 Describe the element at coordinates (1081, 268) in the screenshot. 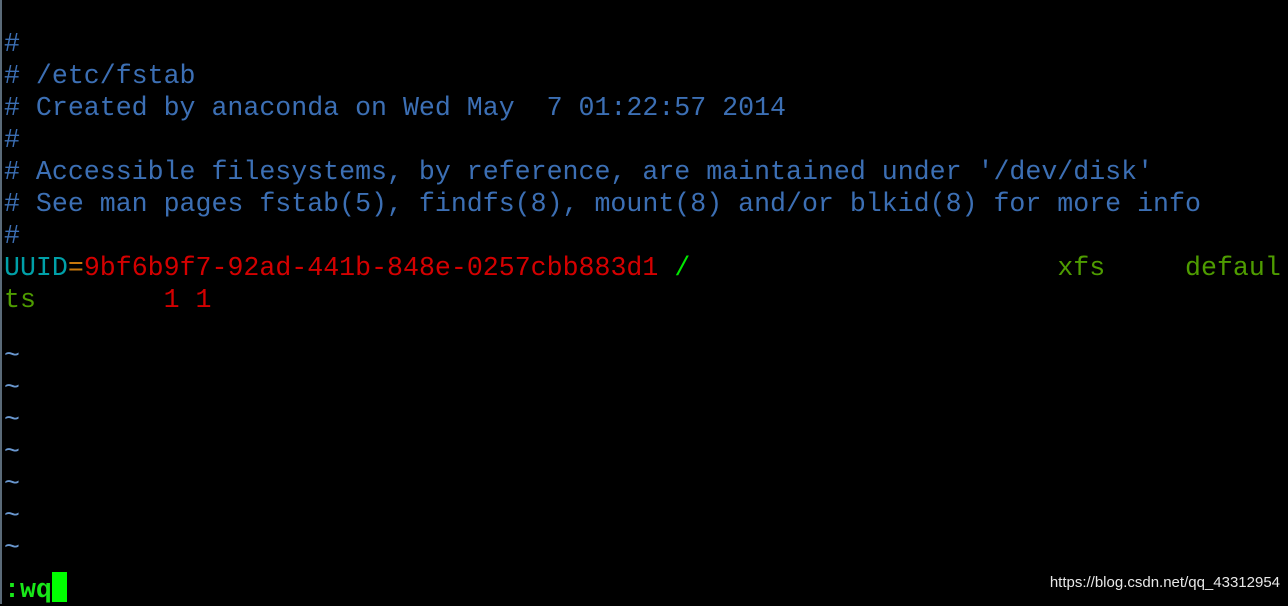

I see `fs-type: xfs` at that location.